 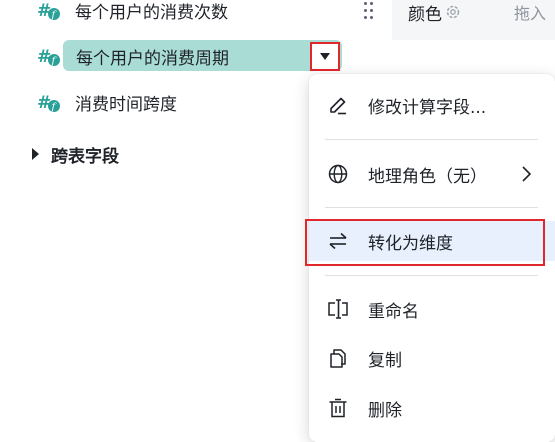 I want to click on color-label-text: 颜色, so click(x=425, y=14).